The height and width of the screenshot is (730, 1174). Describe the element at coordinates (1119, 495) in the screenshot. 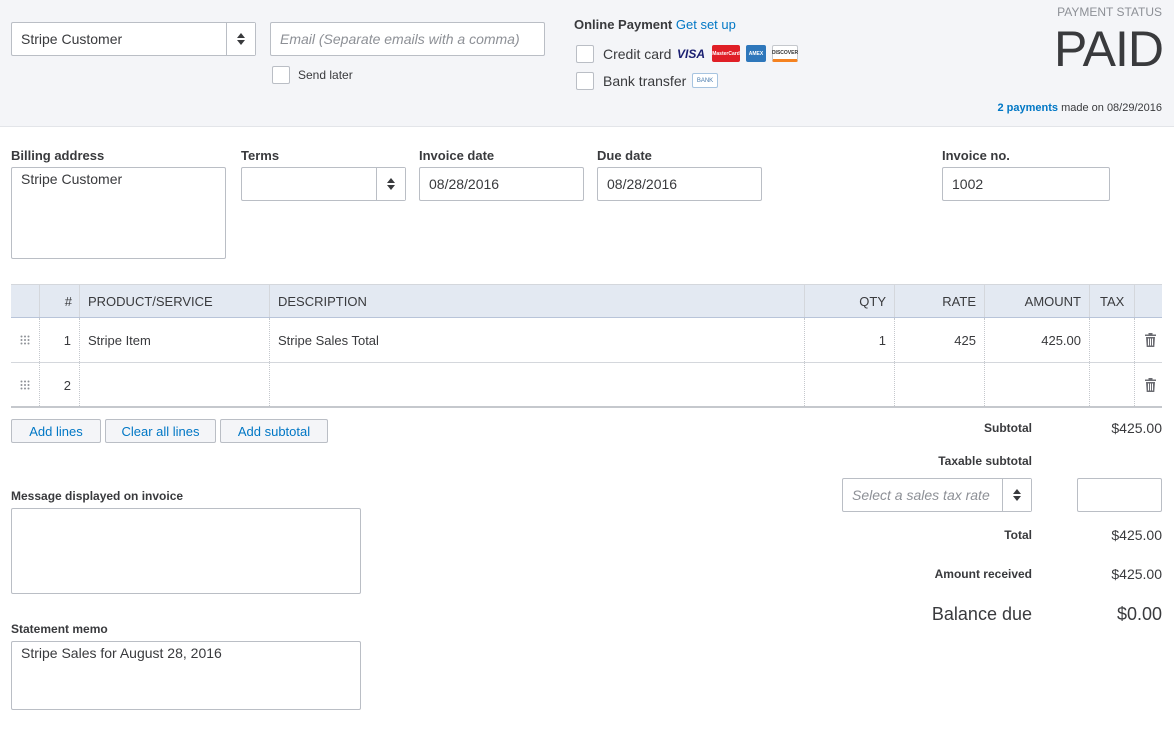

I see `sales-tax-amount-input` at that location.